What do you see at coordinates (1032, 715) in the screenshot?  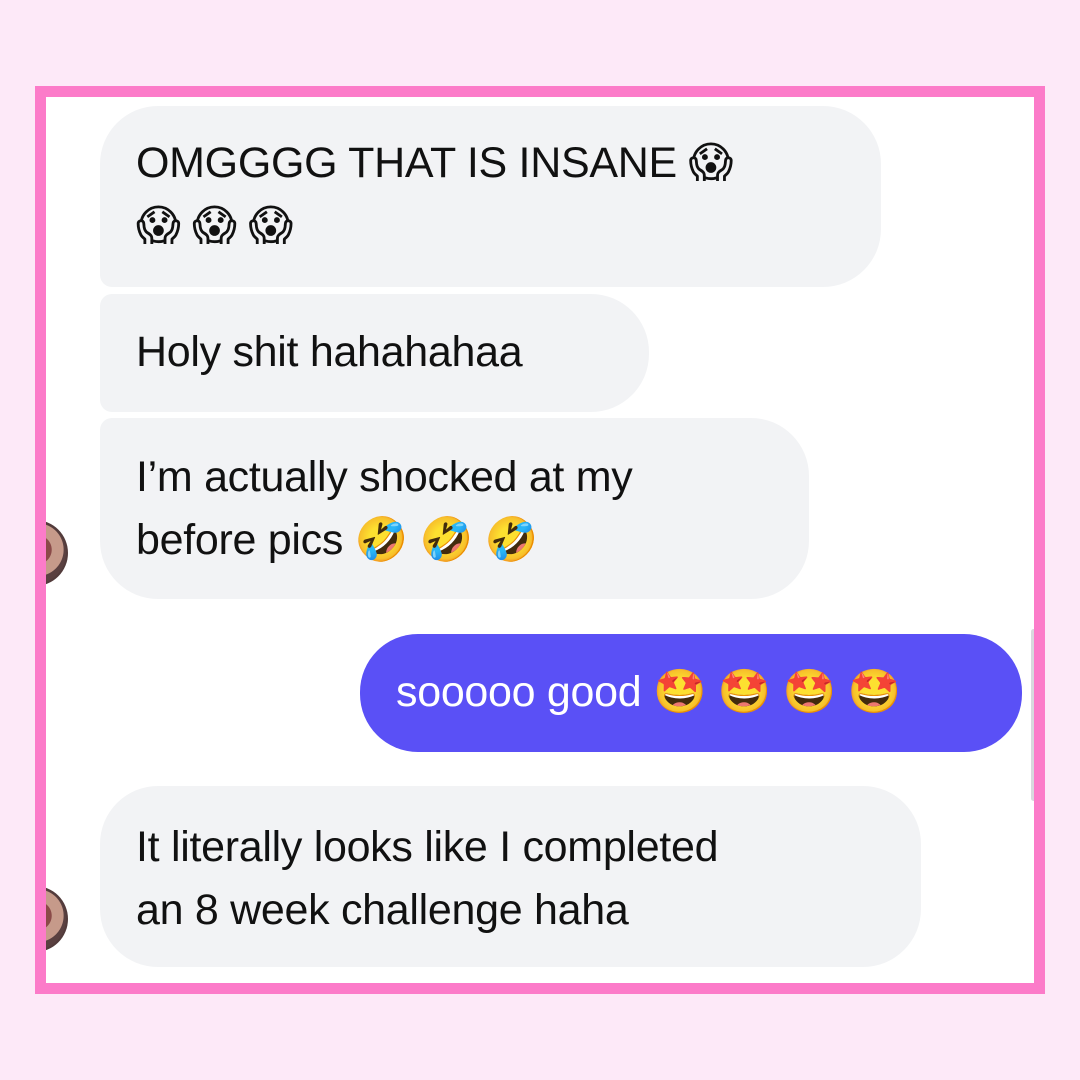 I see `chat-scrollbar` at bounding box center [1032, 715].